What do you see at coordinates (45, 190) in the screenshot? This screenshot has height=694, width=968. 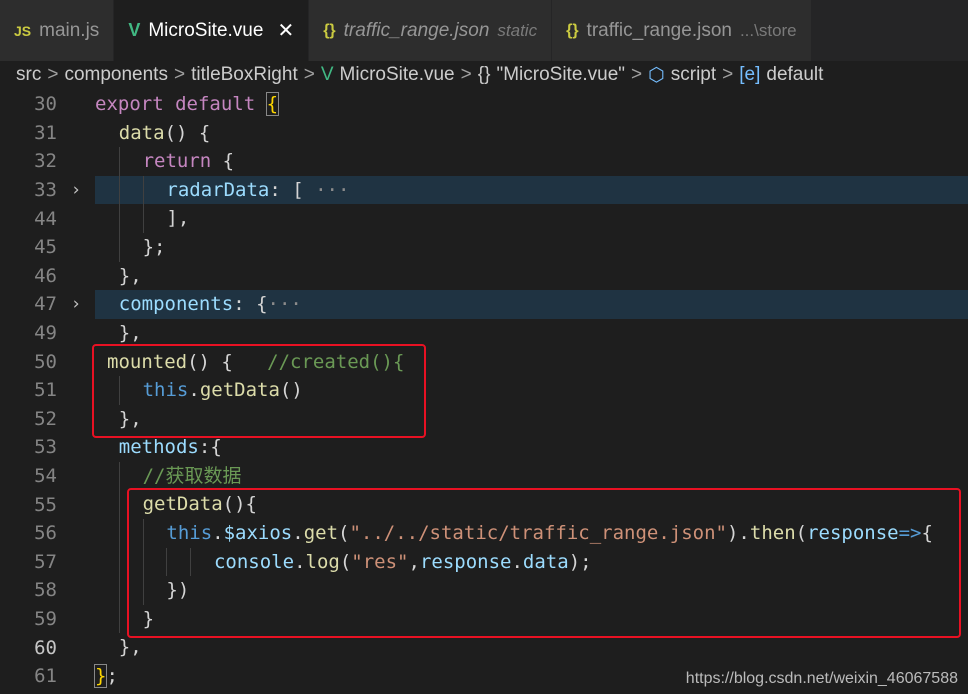 I see `line-number: 33` at bounding box center [45, 190].